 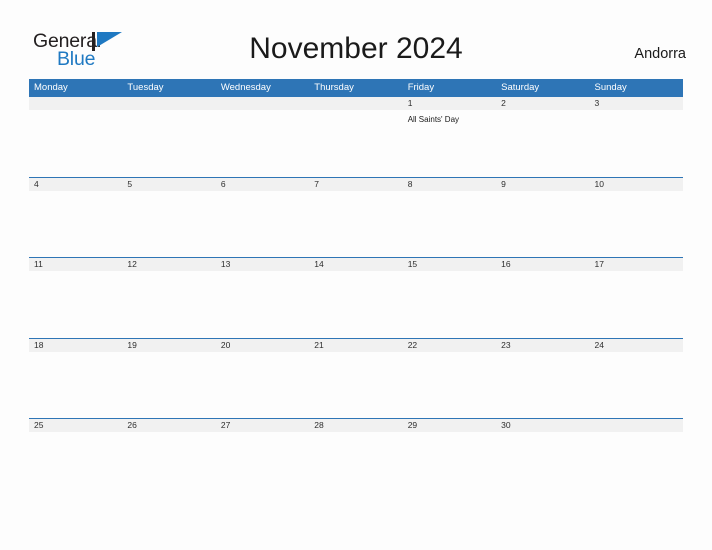 I want to click on day-number: 6, so click(x=262, y=184).